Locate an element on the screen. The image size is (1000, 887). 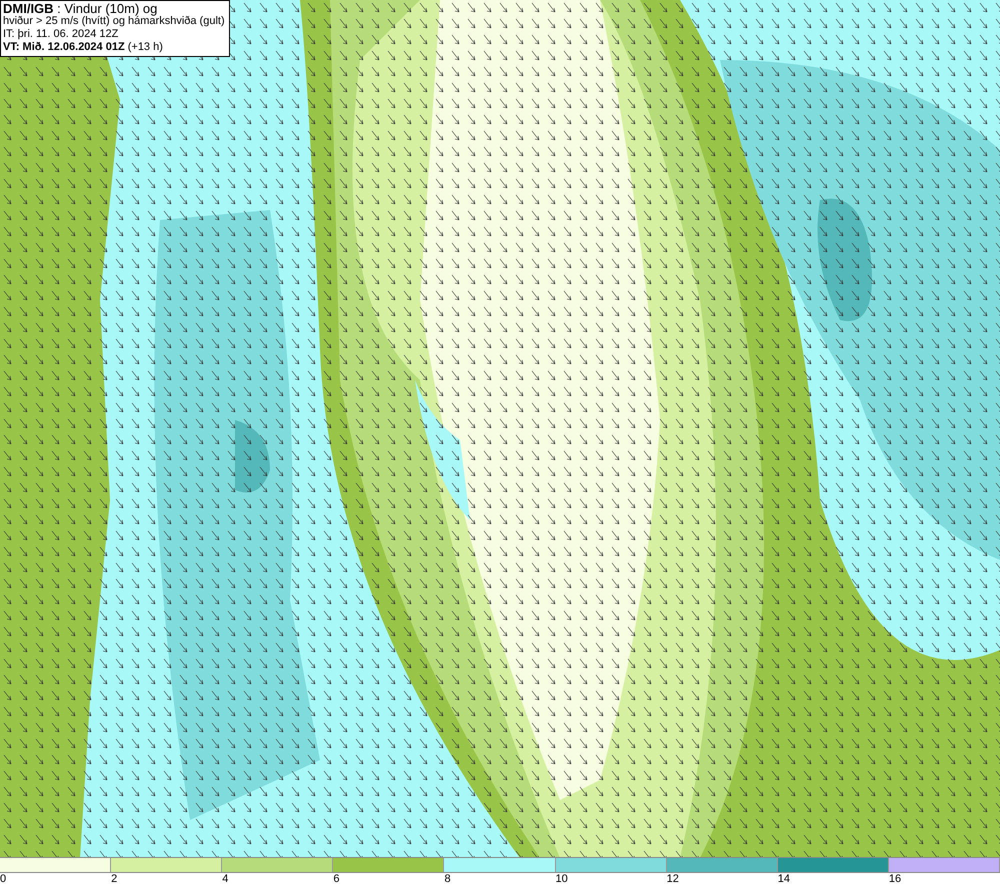
legend-tick-label: 10 is located at coordinates (562, 880).